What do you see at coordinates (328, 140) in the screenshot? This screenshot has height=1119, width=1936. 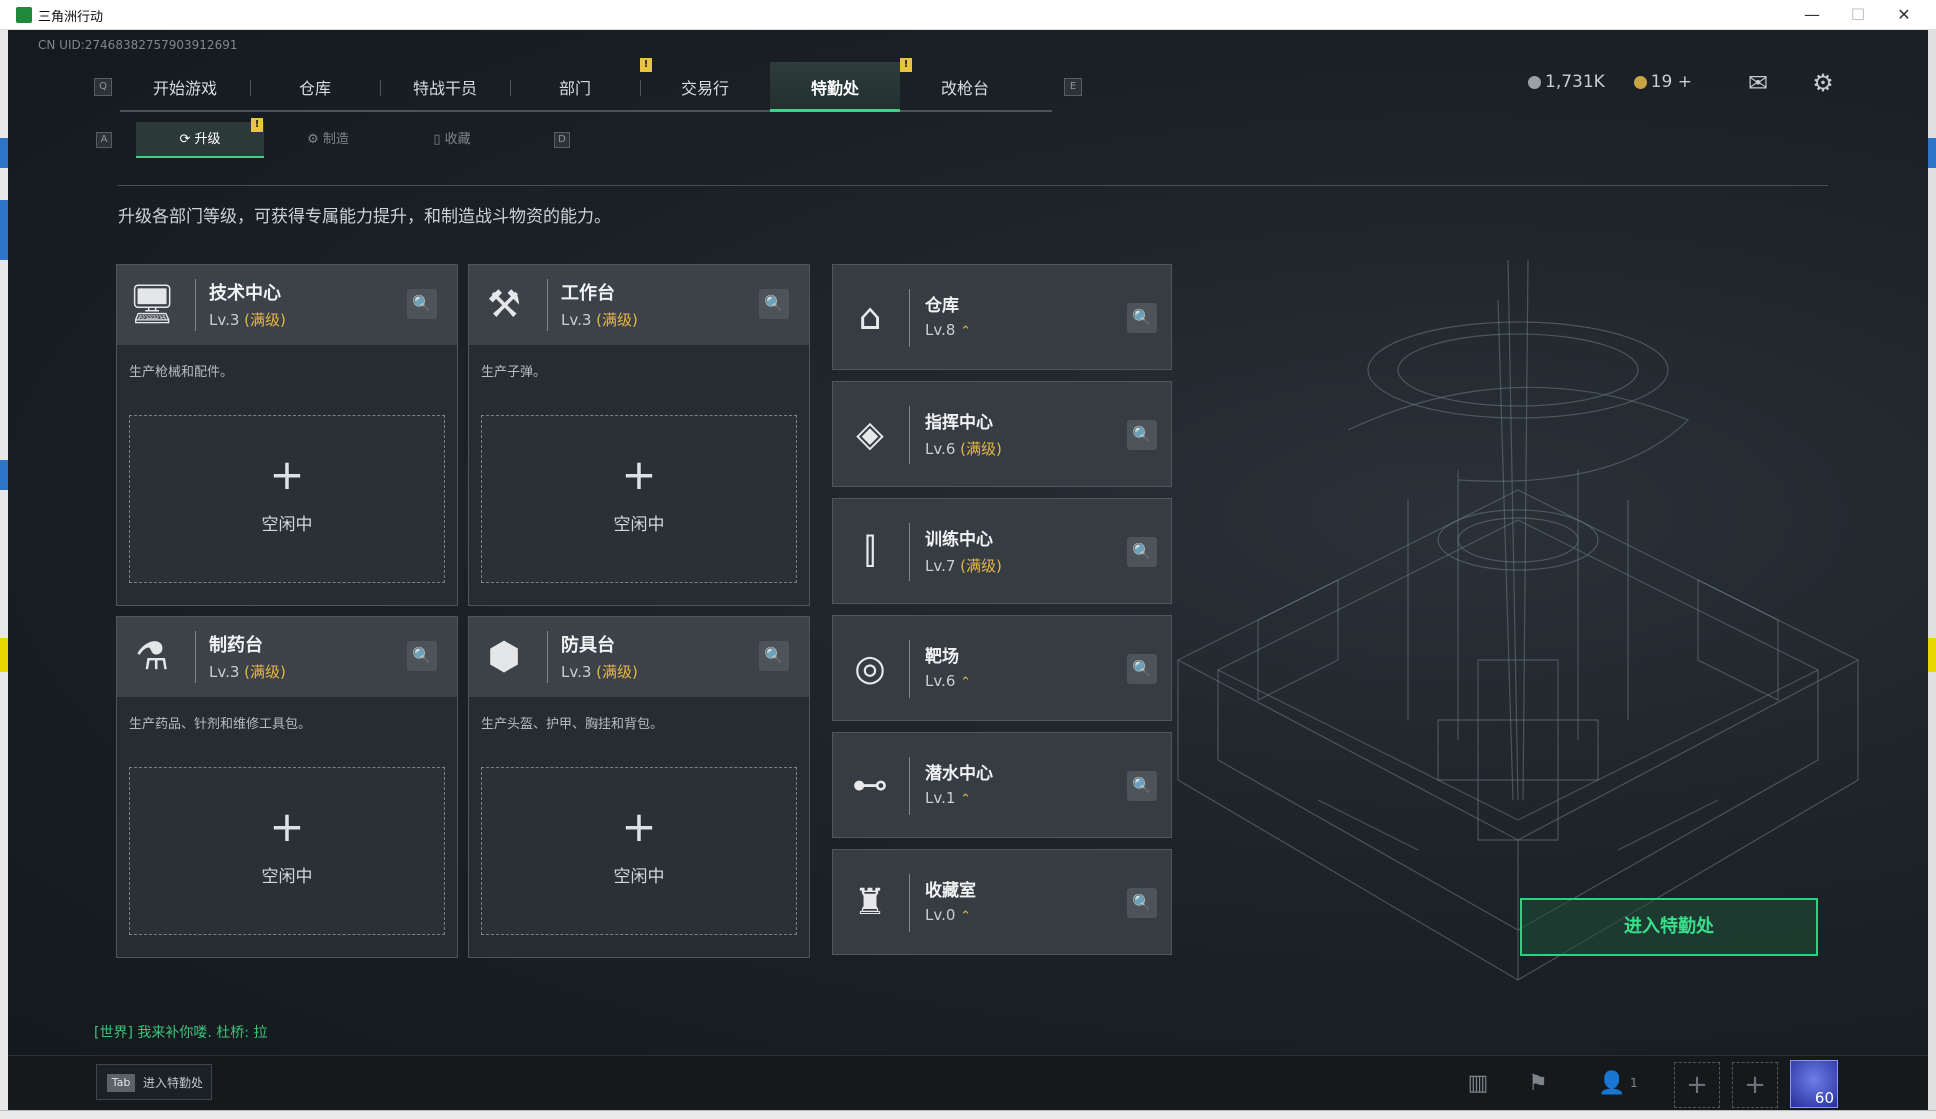 I see `subtab-craft: ⚙ 制造` at bounding box center [328, 140].